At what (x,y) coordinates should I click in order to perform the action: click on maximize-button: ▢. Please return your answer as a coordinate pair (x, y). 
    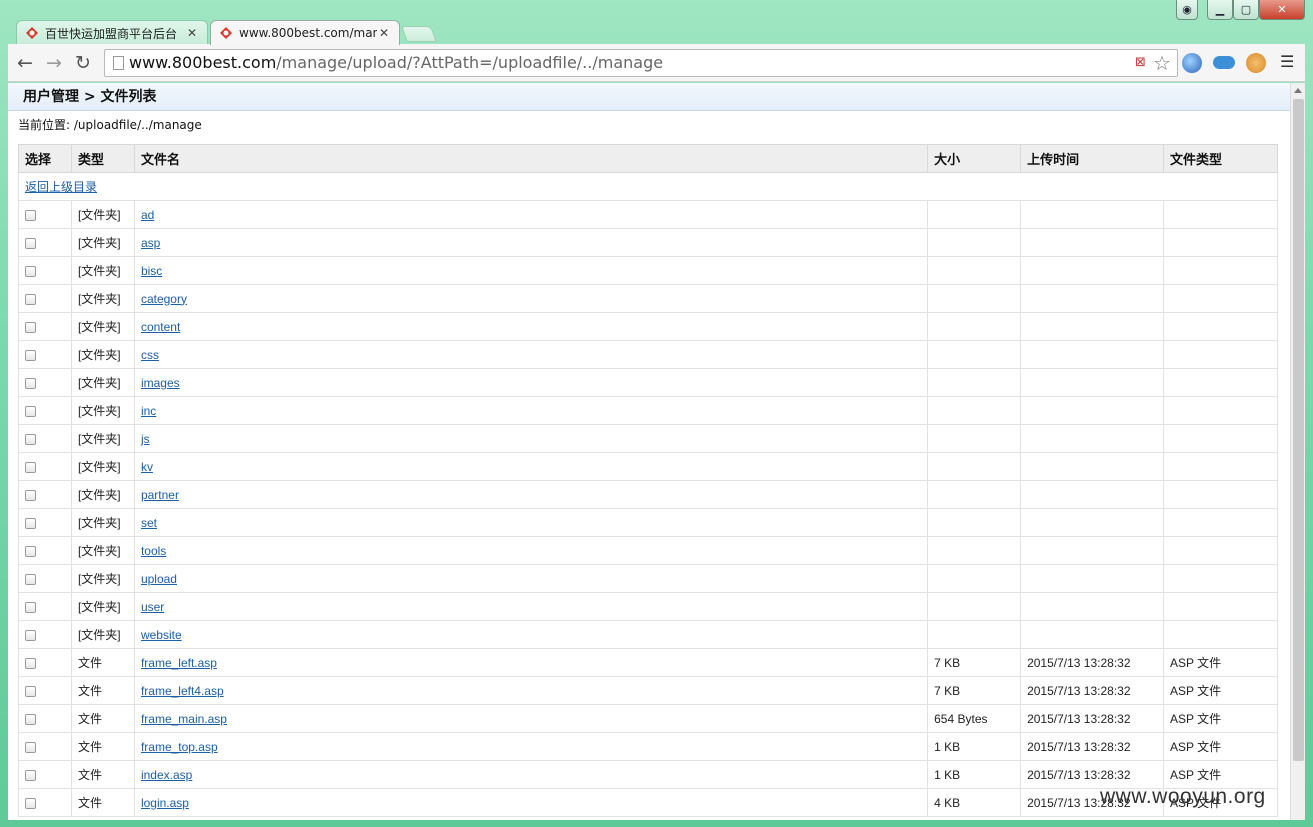
    Looking at the image, I should click on (1246, 10).